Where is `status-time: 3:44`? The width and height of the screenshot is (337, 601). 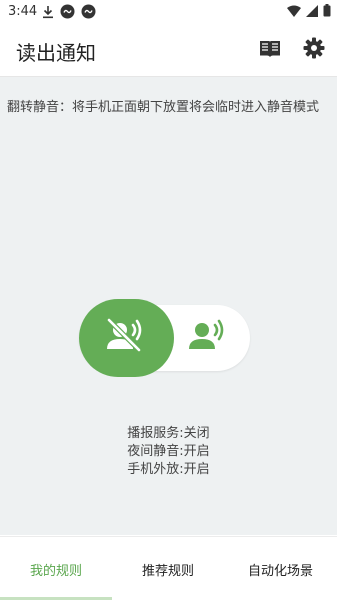 status-time: 3:44 is located at coordinates (23, 11).